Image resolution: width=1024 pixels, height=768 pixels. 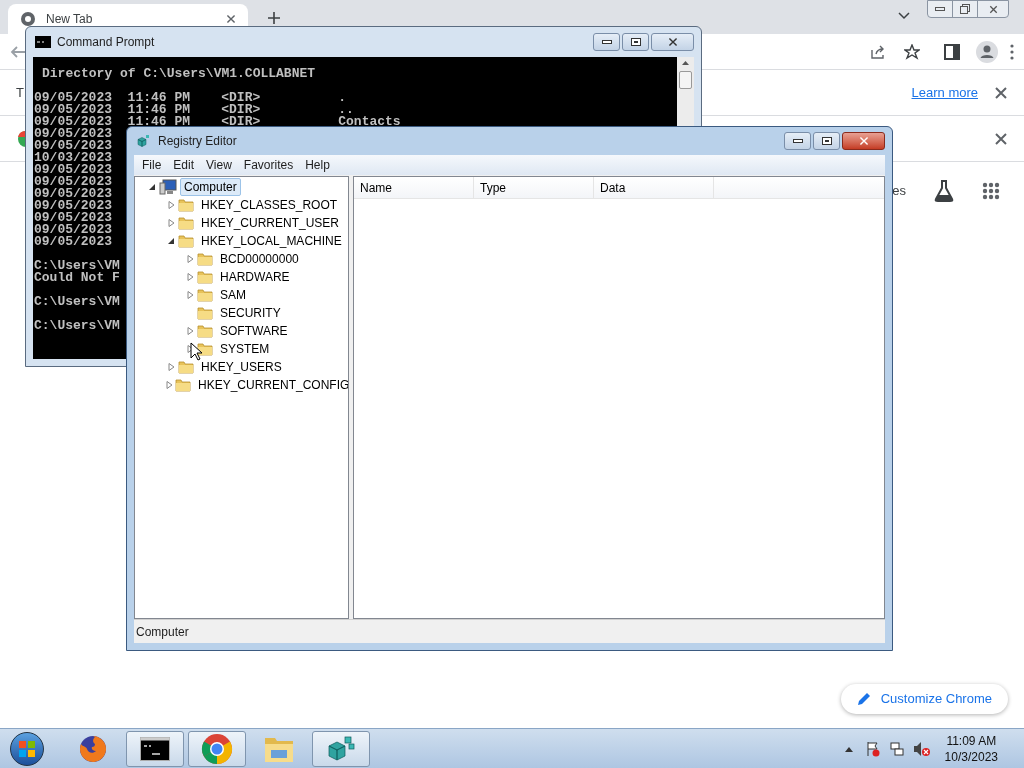 What do you see at coordinates (190, 98) in the screenshot?
I see `console-line: 09/05/2023 11:46 PM <DIR> .` at bounding box center [190, 98].